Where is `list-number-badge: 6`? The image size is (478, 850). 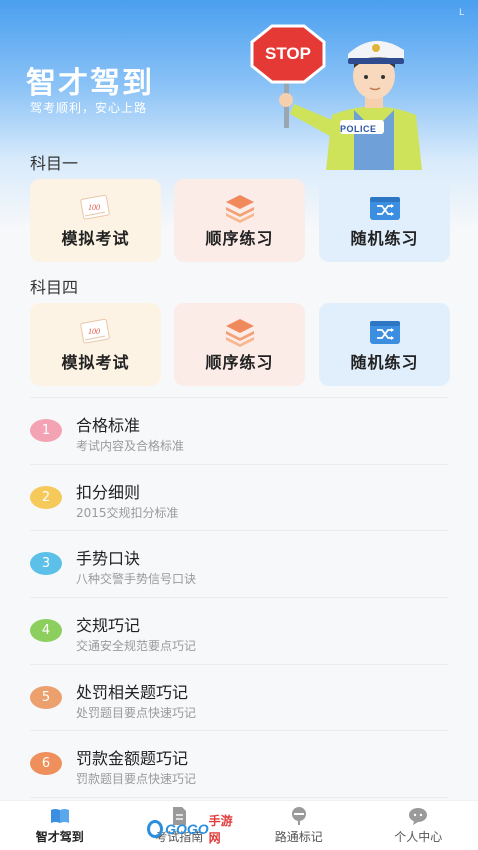 list-number-badge: 6 is located at coordinates (46, 764).